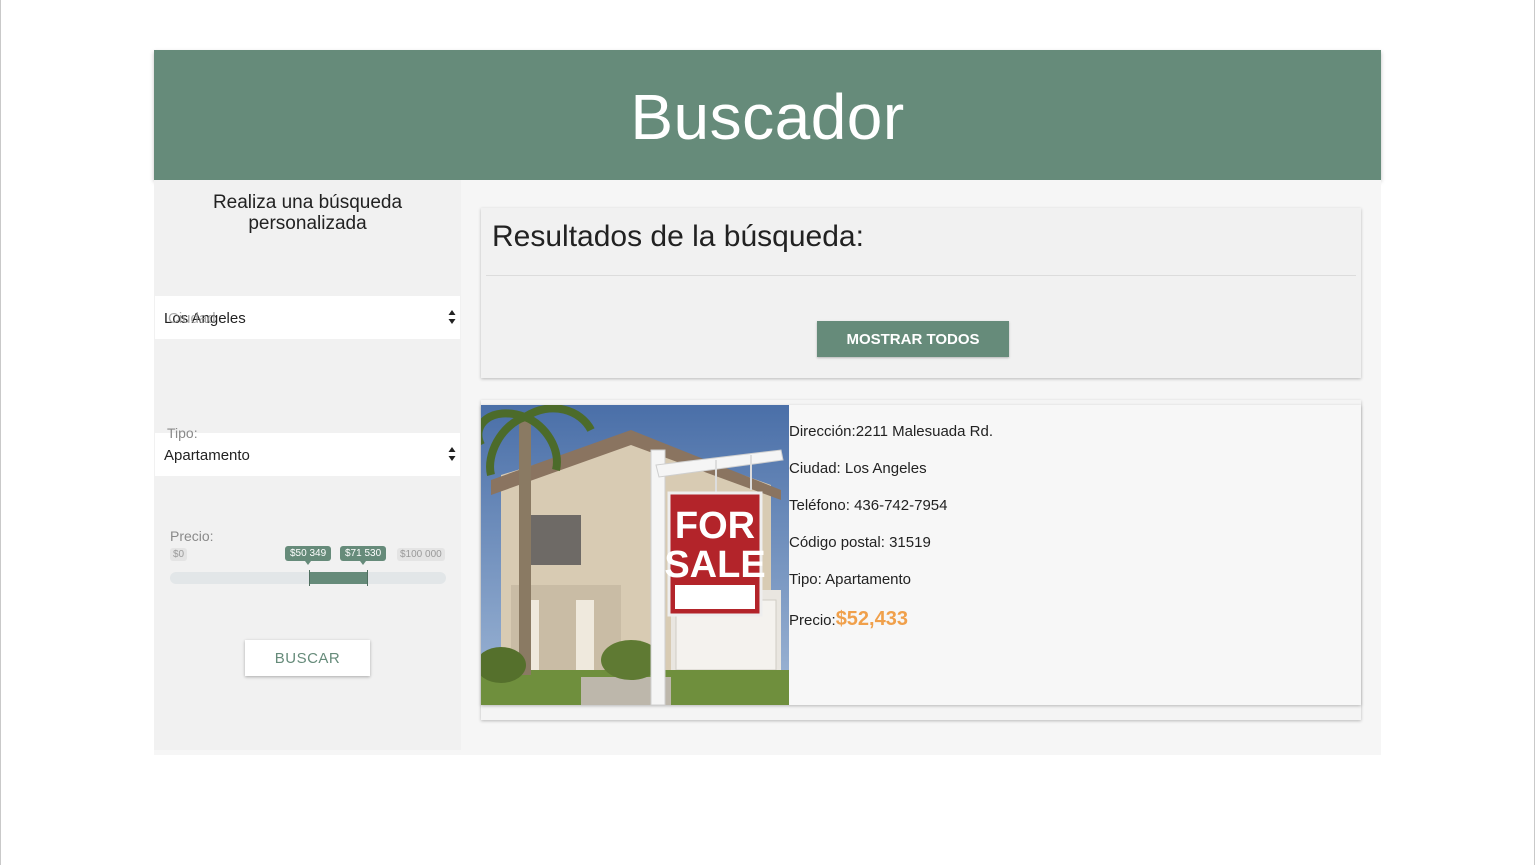  I want to click on tipo-info-label: Tipo:, so click(805, 579).